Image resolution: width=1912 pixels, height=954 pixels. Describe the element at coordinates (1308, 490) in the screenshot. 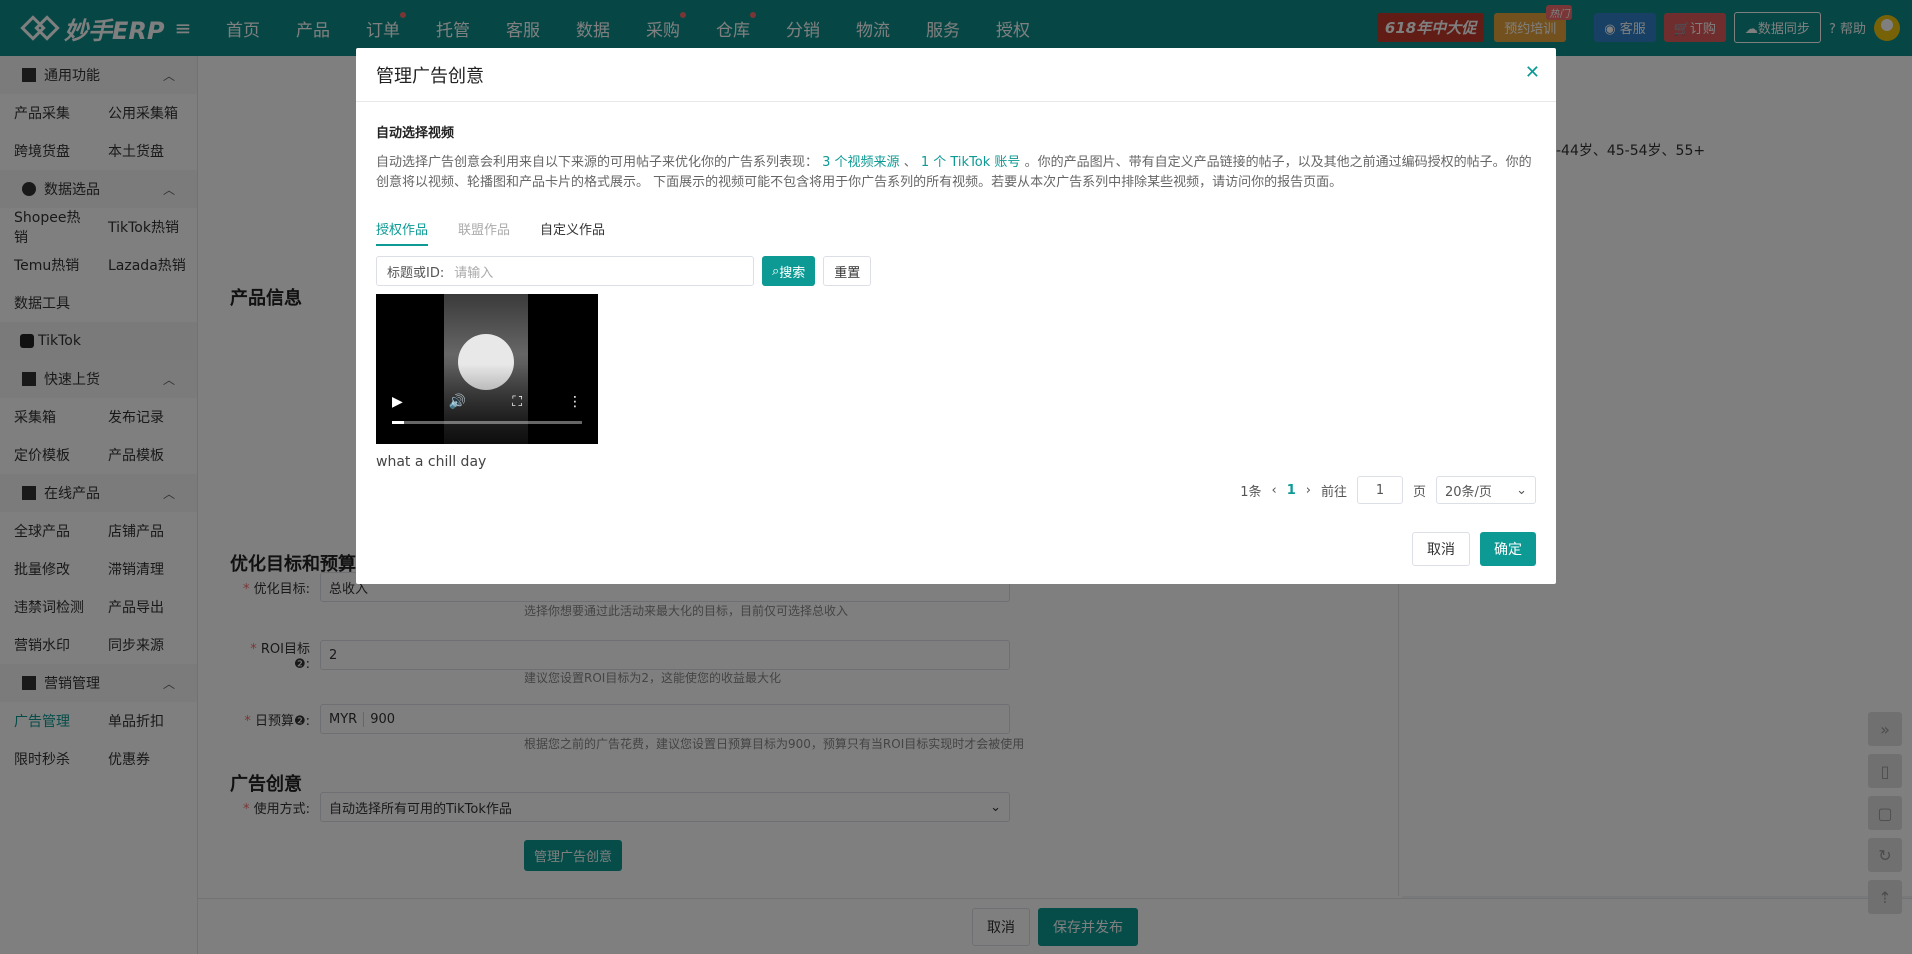

I see `next-page-icon: ›` at that location.